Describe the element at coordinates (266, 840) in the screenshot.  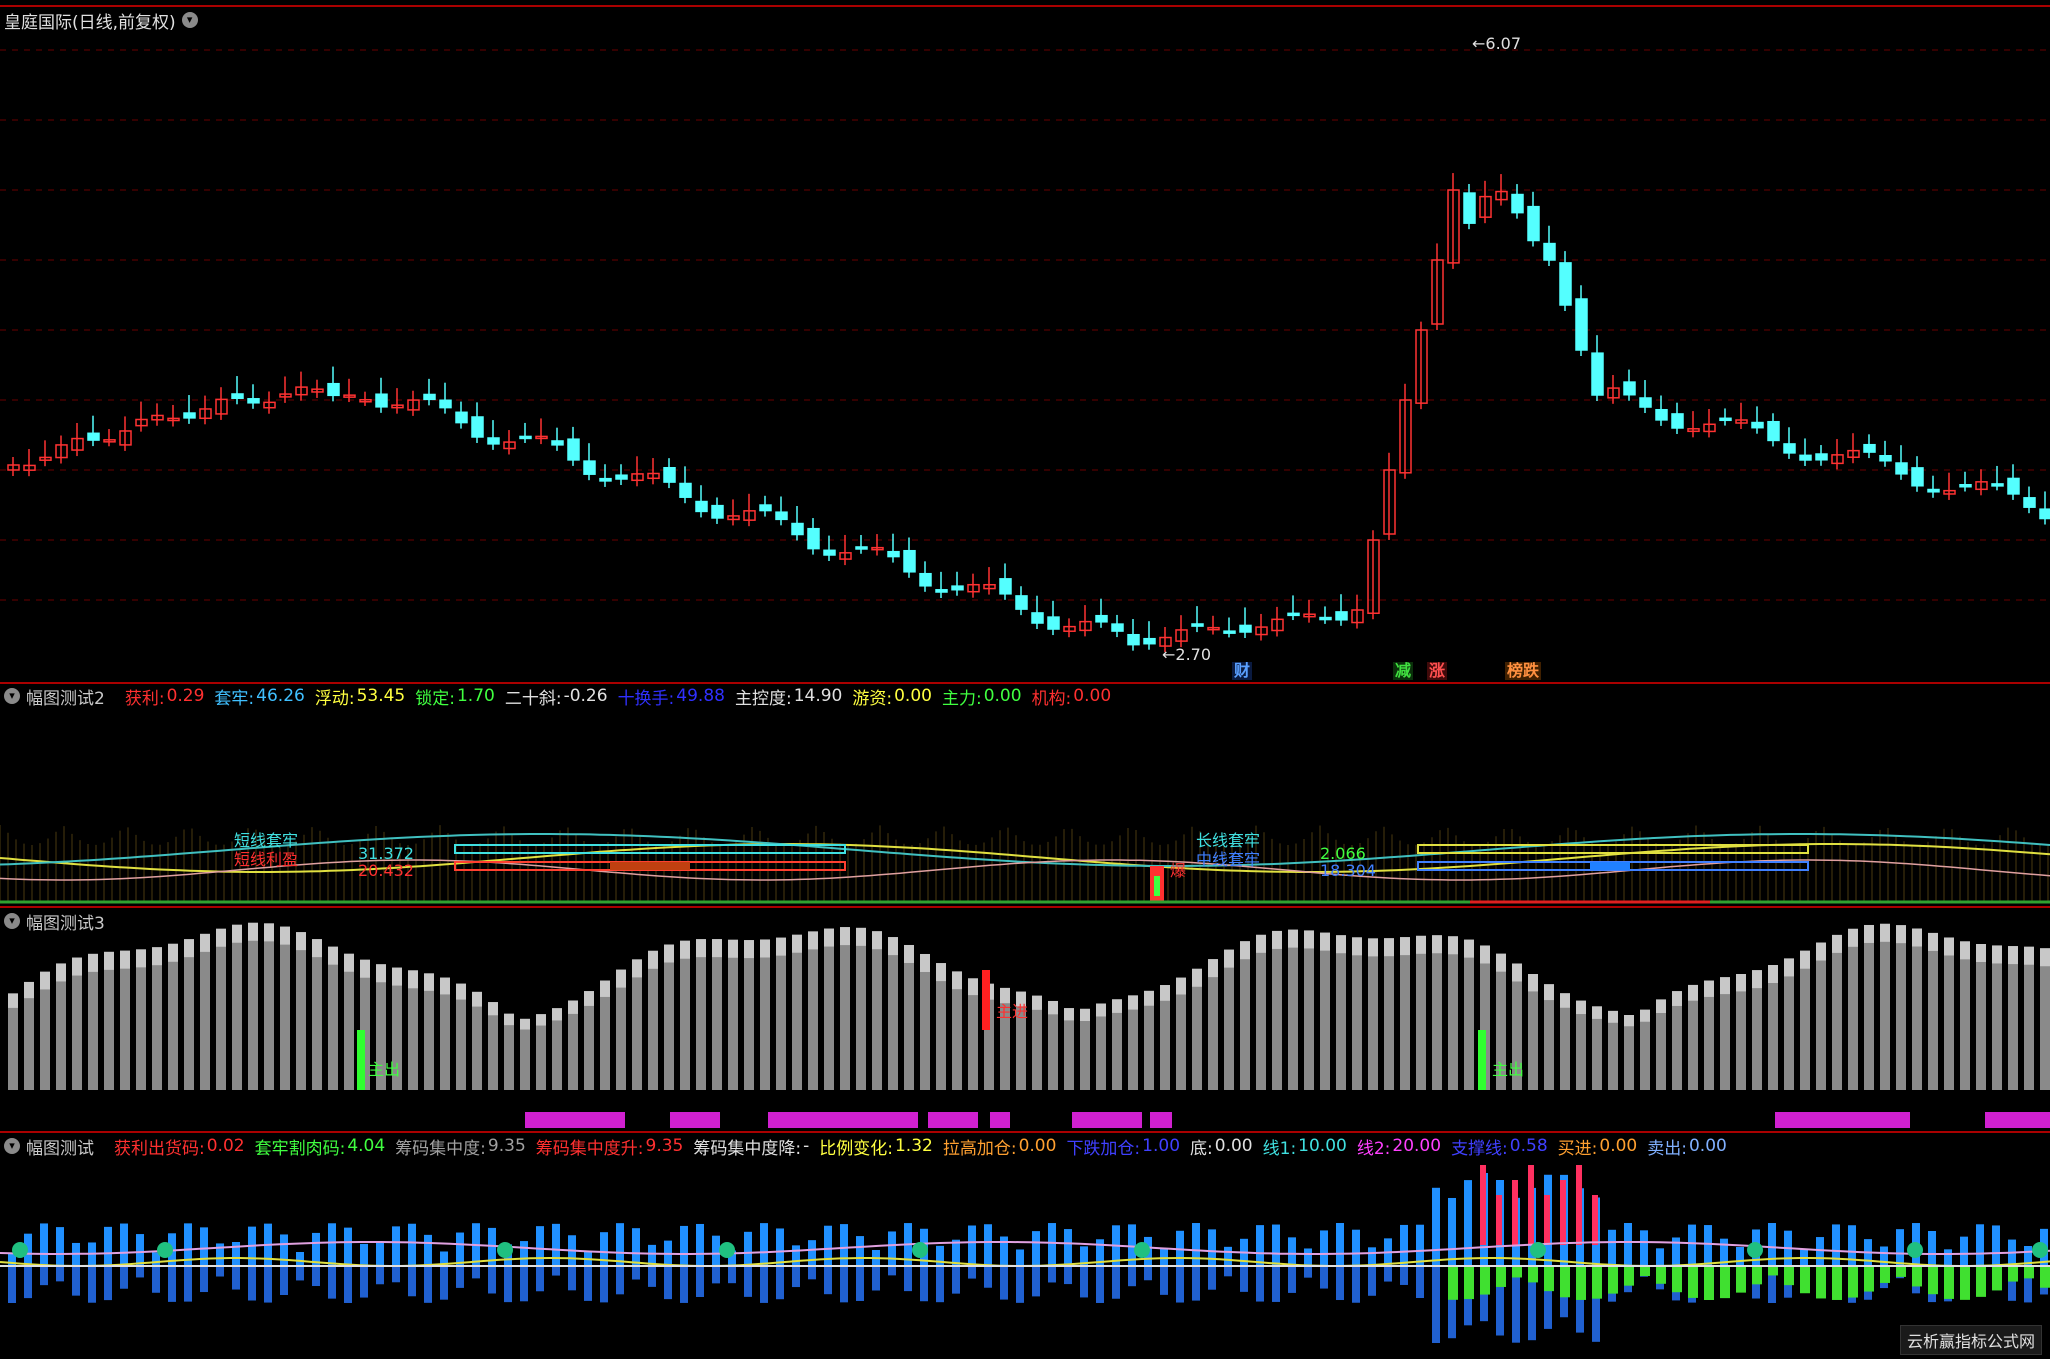
I see `short-trapped-label: 短线套牢` at that location.